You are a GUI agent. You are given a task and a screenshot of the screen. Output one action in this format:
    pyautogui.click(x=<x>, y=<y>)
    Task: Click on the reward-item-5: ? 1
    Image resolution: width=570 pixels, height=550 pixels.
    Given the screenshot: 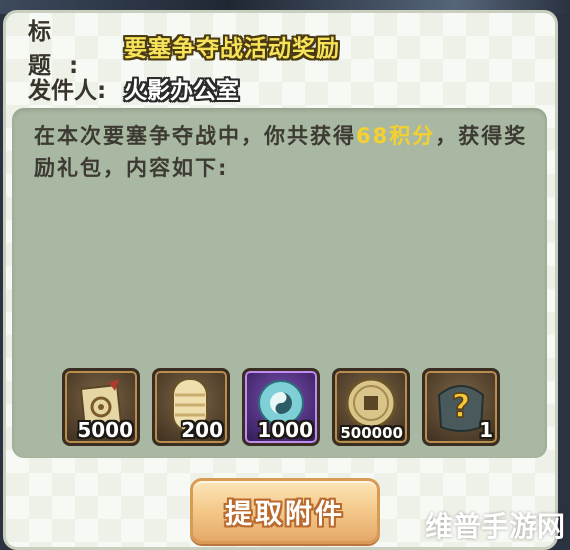 What is the action you would take?
    pyautogui.click(x=461, y=407)
    